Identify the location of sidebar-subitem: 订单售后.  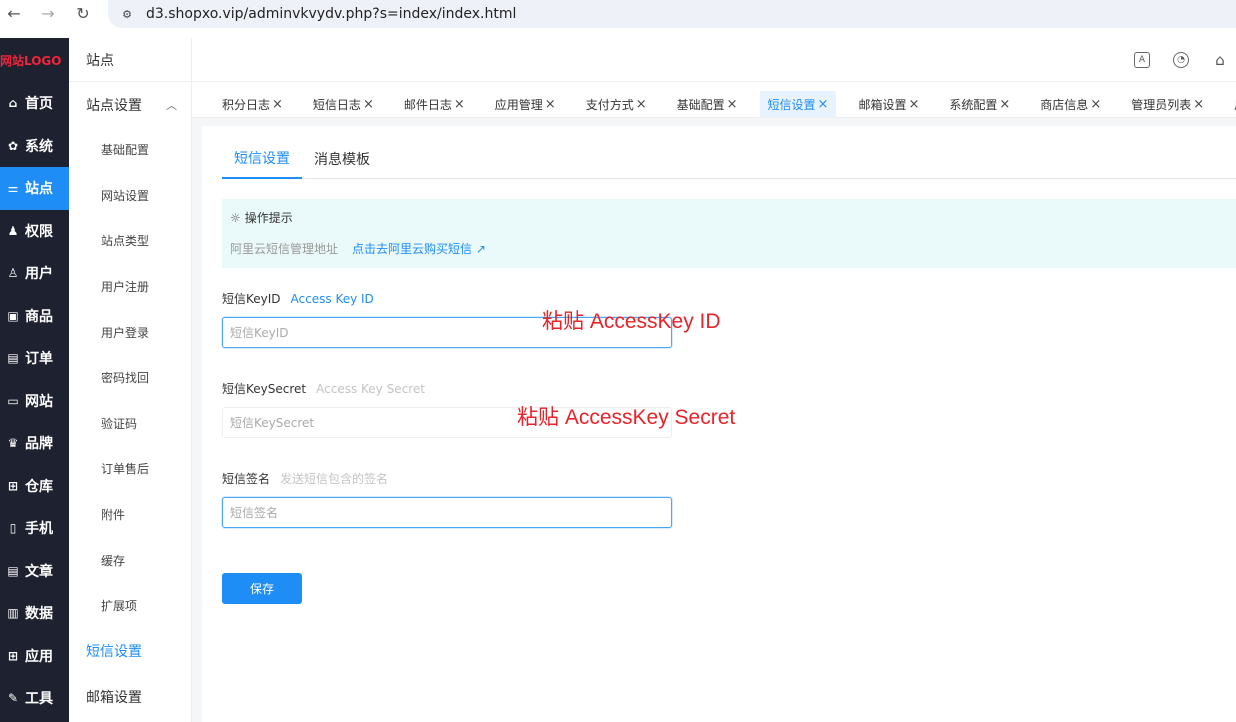
(130, 469).